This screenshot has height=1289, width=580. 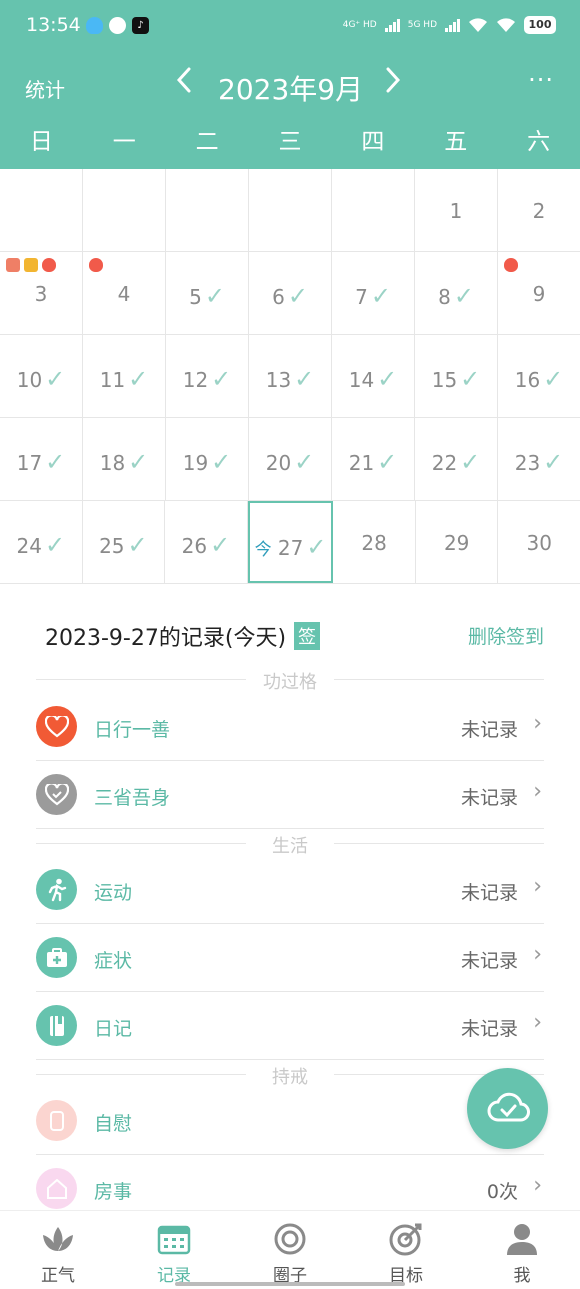 I want to click on record-item-exercise: 运动 未记录 ›, so click(x=290, y=890).